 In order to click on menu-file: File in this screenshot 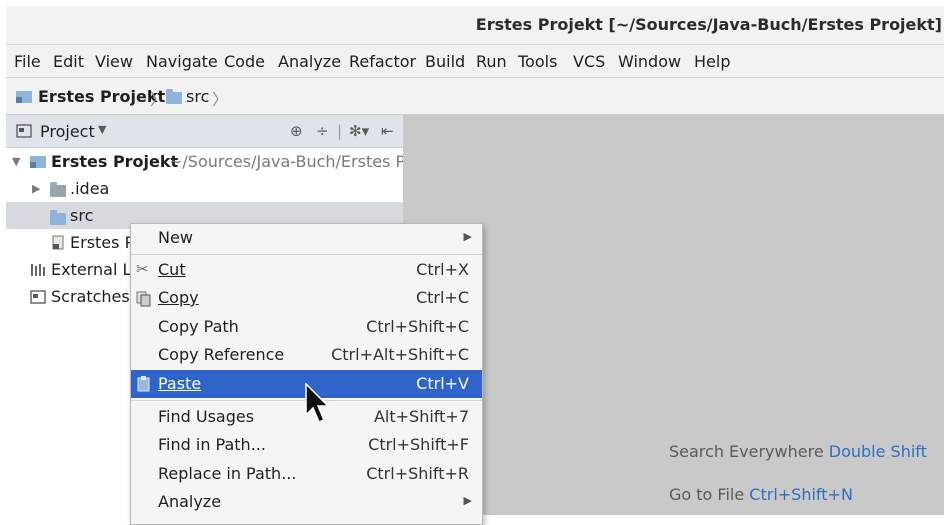, I will do `click(27, 61)`.